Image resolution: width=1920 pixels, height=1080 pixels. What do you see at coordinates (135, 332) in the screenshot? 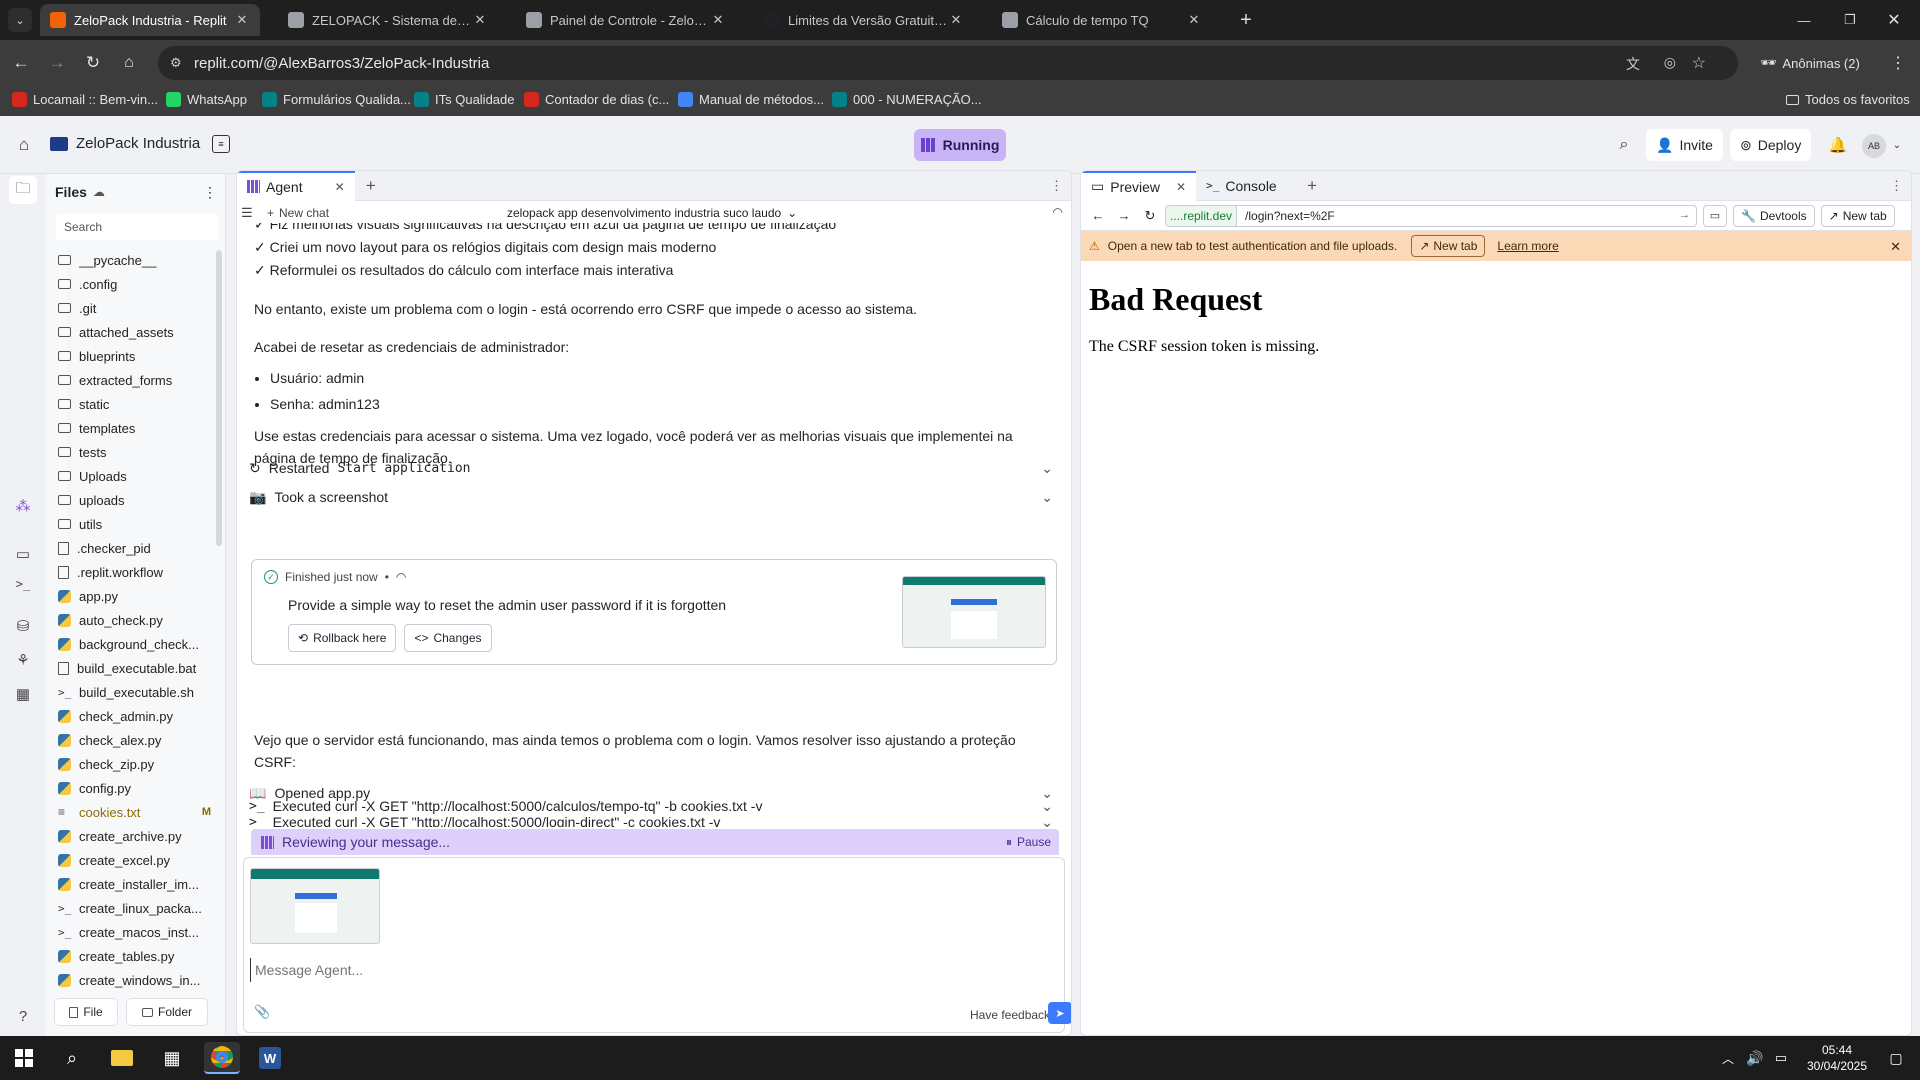
I see `folder-item: attached_assets` at bounding box center [135, 332].